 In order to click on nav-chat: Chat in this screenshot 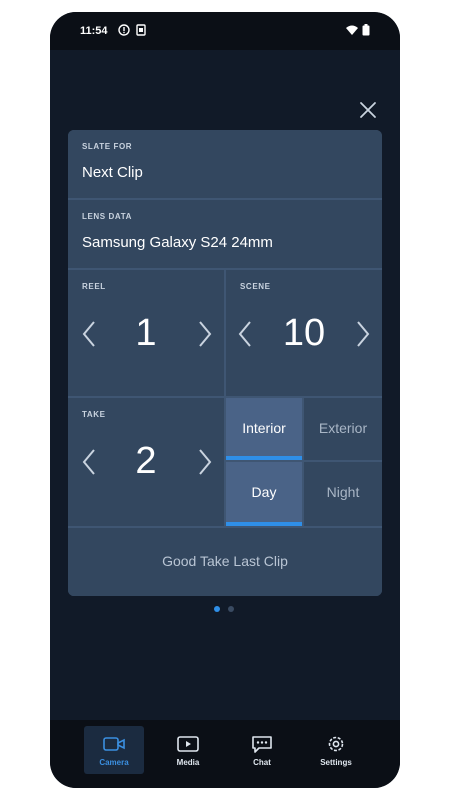, I will do `click(262, 750)`.